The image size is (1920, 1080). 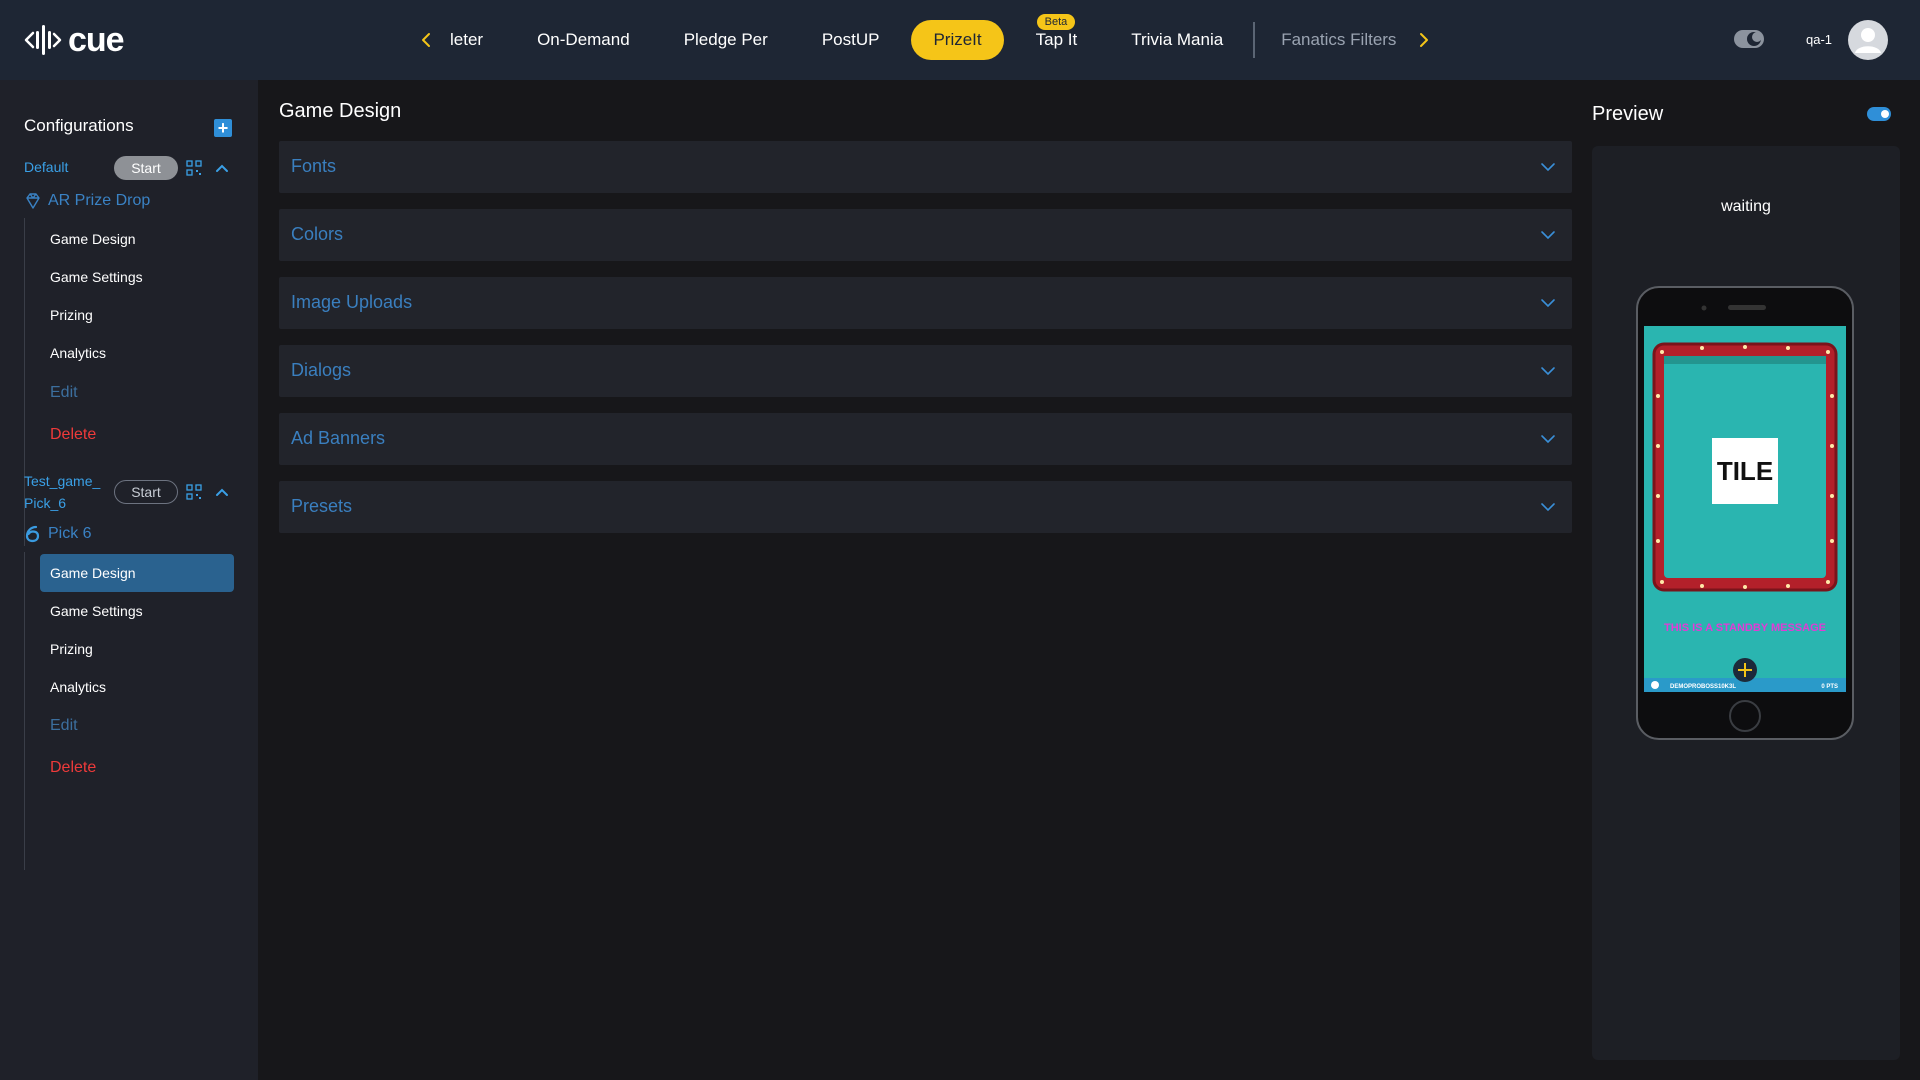 I want to click on edit-config-pick-6: Edit, so click(x=137, y=726).